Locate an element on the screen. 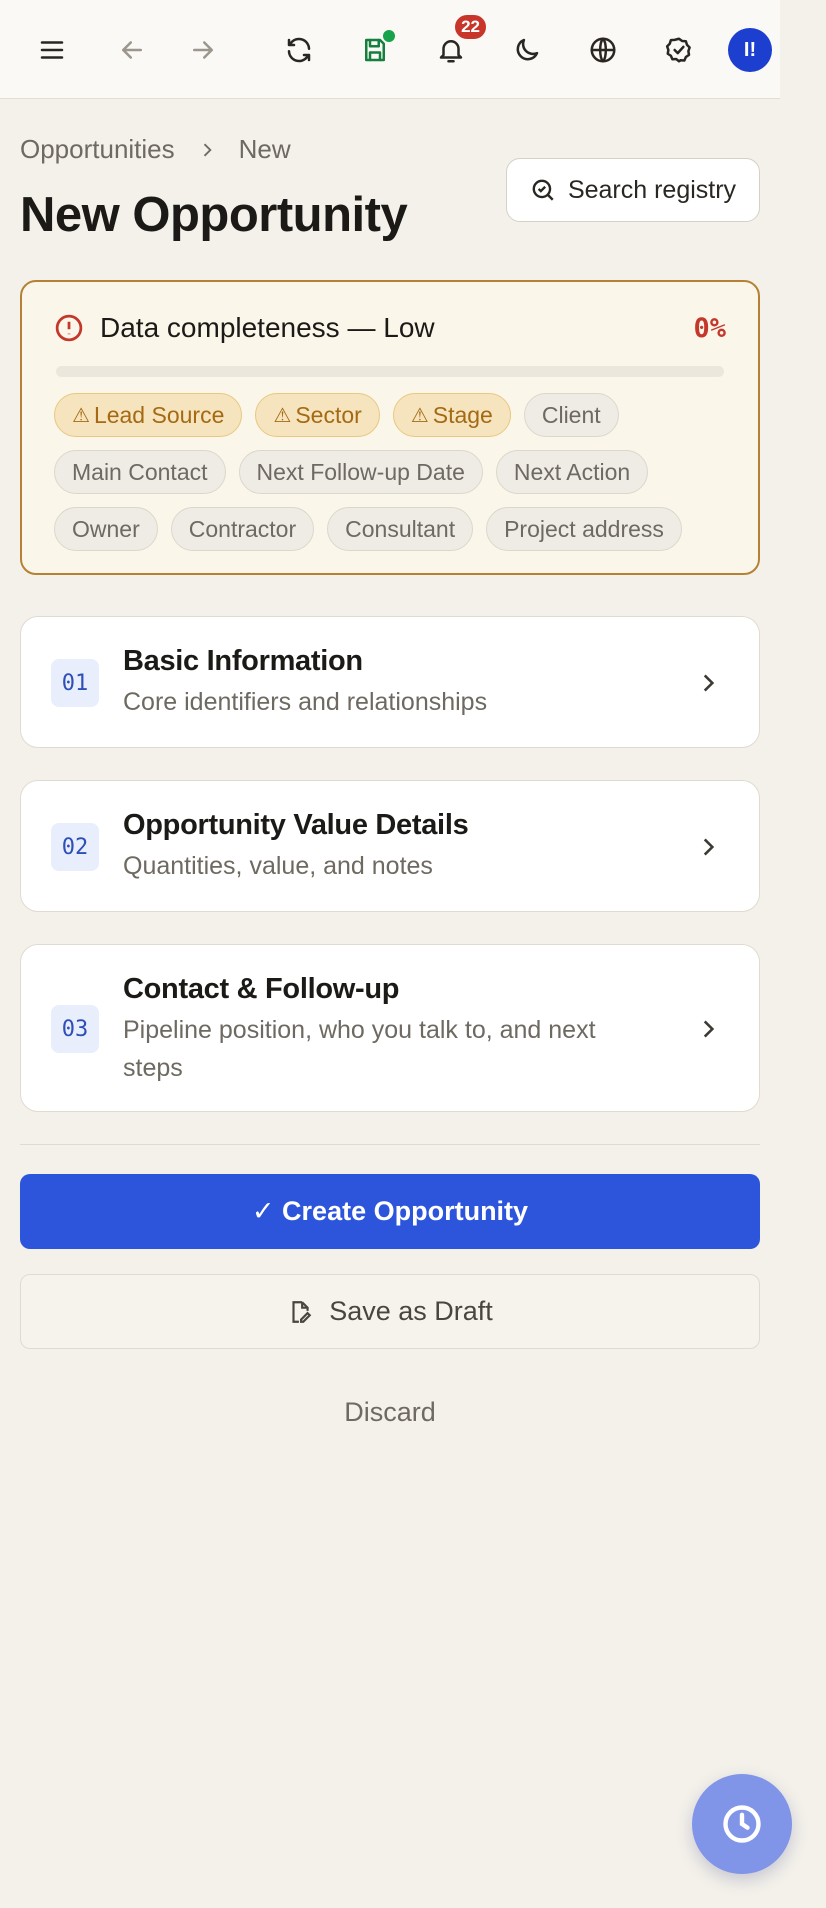 Image resolution: width=826 pixels, height=1908 pixels. missing-field-chip-warning: ⚠ Lead Source is located at coordinates (148, 415).